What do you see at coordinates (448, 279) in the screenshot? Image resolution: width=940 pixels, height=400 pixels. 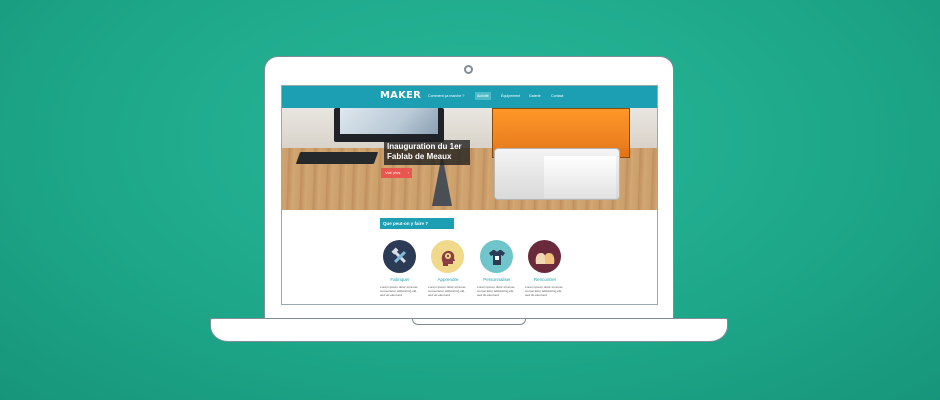 I see `feature-label: Apprendre` at bounding box center [448, 279].